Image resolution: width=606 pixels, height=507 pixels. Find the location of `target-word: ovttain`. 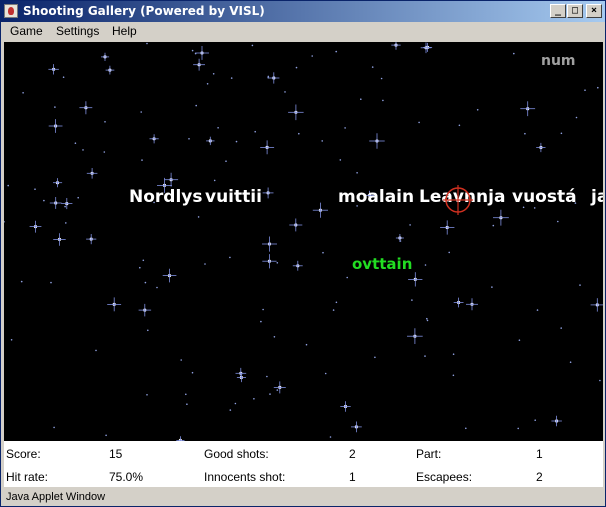

target-word: ovttain is located at coordinates (382, 264).